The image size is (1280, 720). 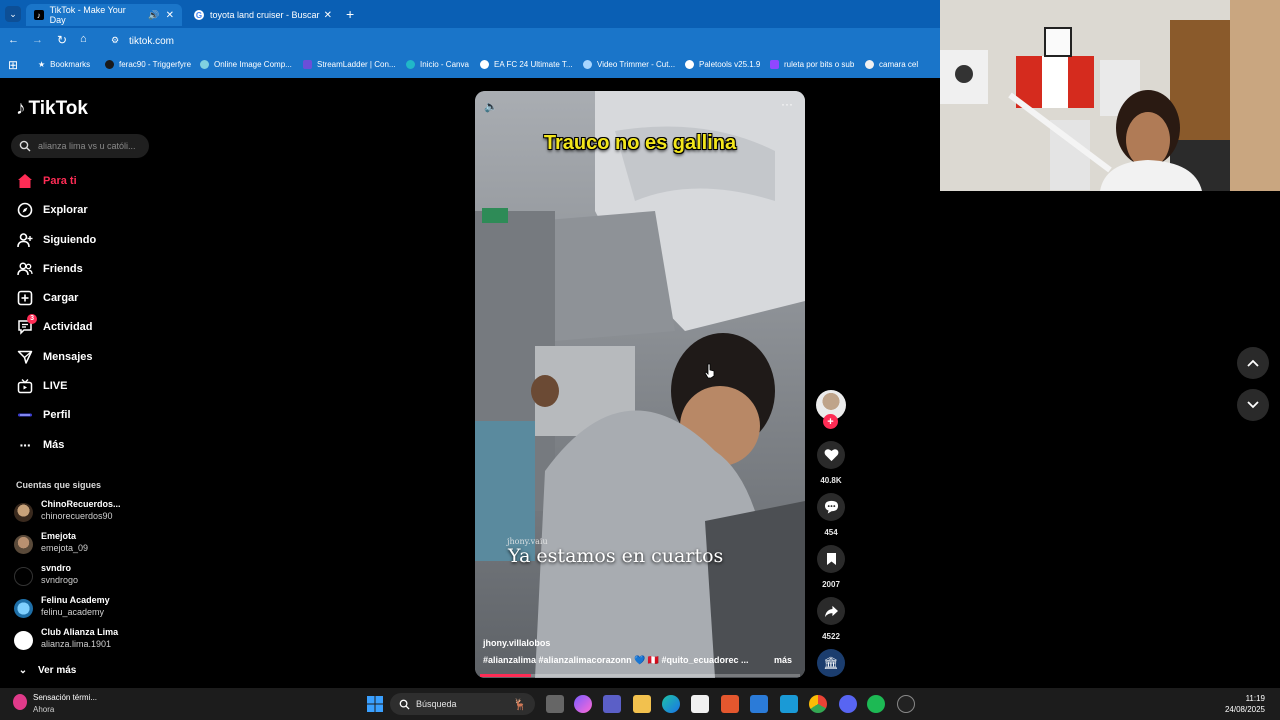 I want to click on heart-icon, so click(x=831, y=455).